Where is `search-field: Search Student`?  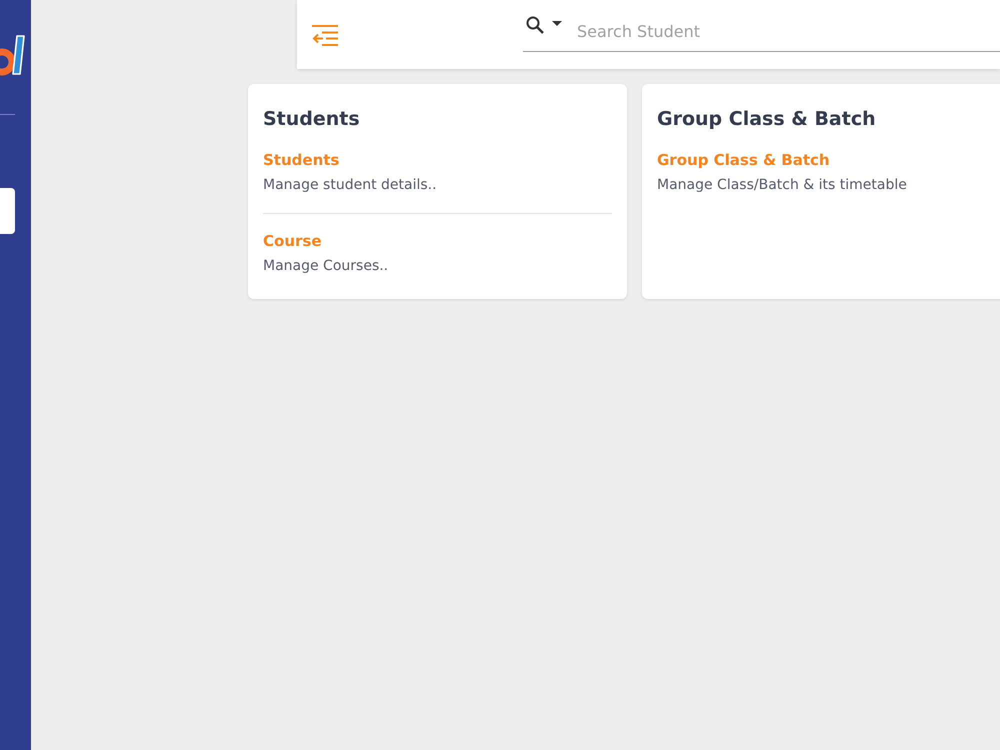 search-field: Search Student is located at coordinates (737, 31).